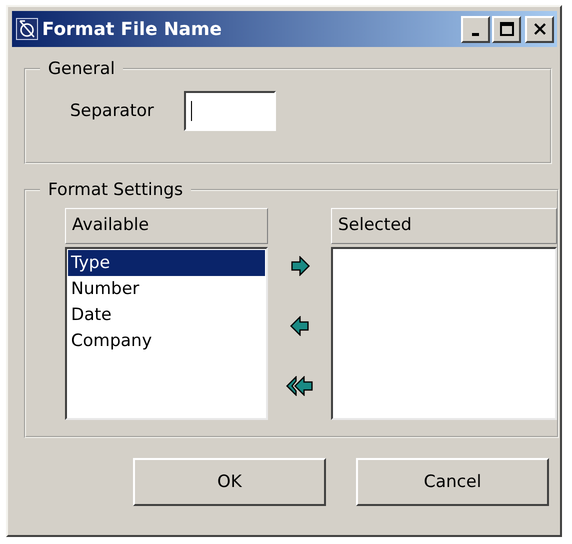 This screenshot has width=572, height=544. I want to click on ok-button: OK, so click(229, 482).